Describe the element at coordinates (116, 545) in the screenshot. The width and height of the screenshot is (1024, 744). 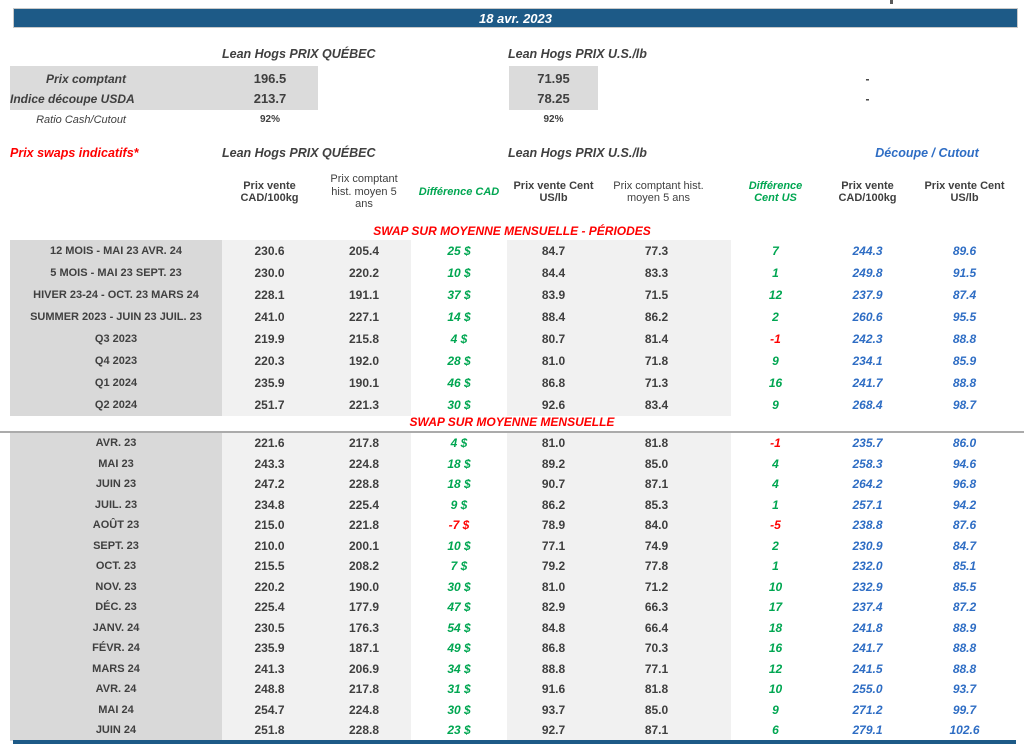
I see `period-label: SEPT. 23` at that location.